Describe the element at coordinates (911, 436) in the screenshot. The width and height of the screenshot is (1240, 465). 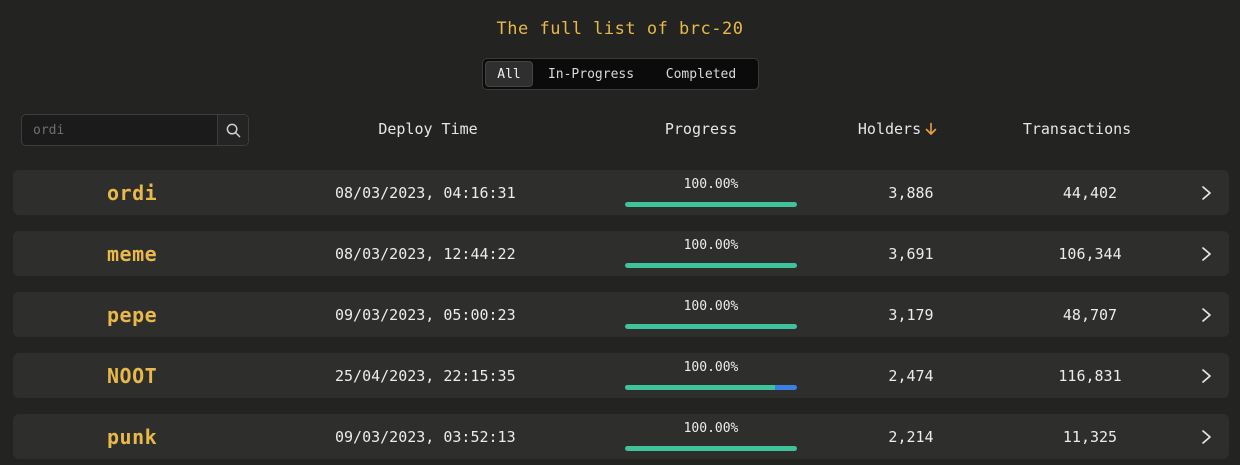
I see `holders-count: 2,214` at that location.